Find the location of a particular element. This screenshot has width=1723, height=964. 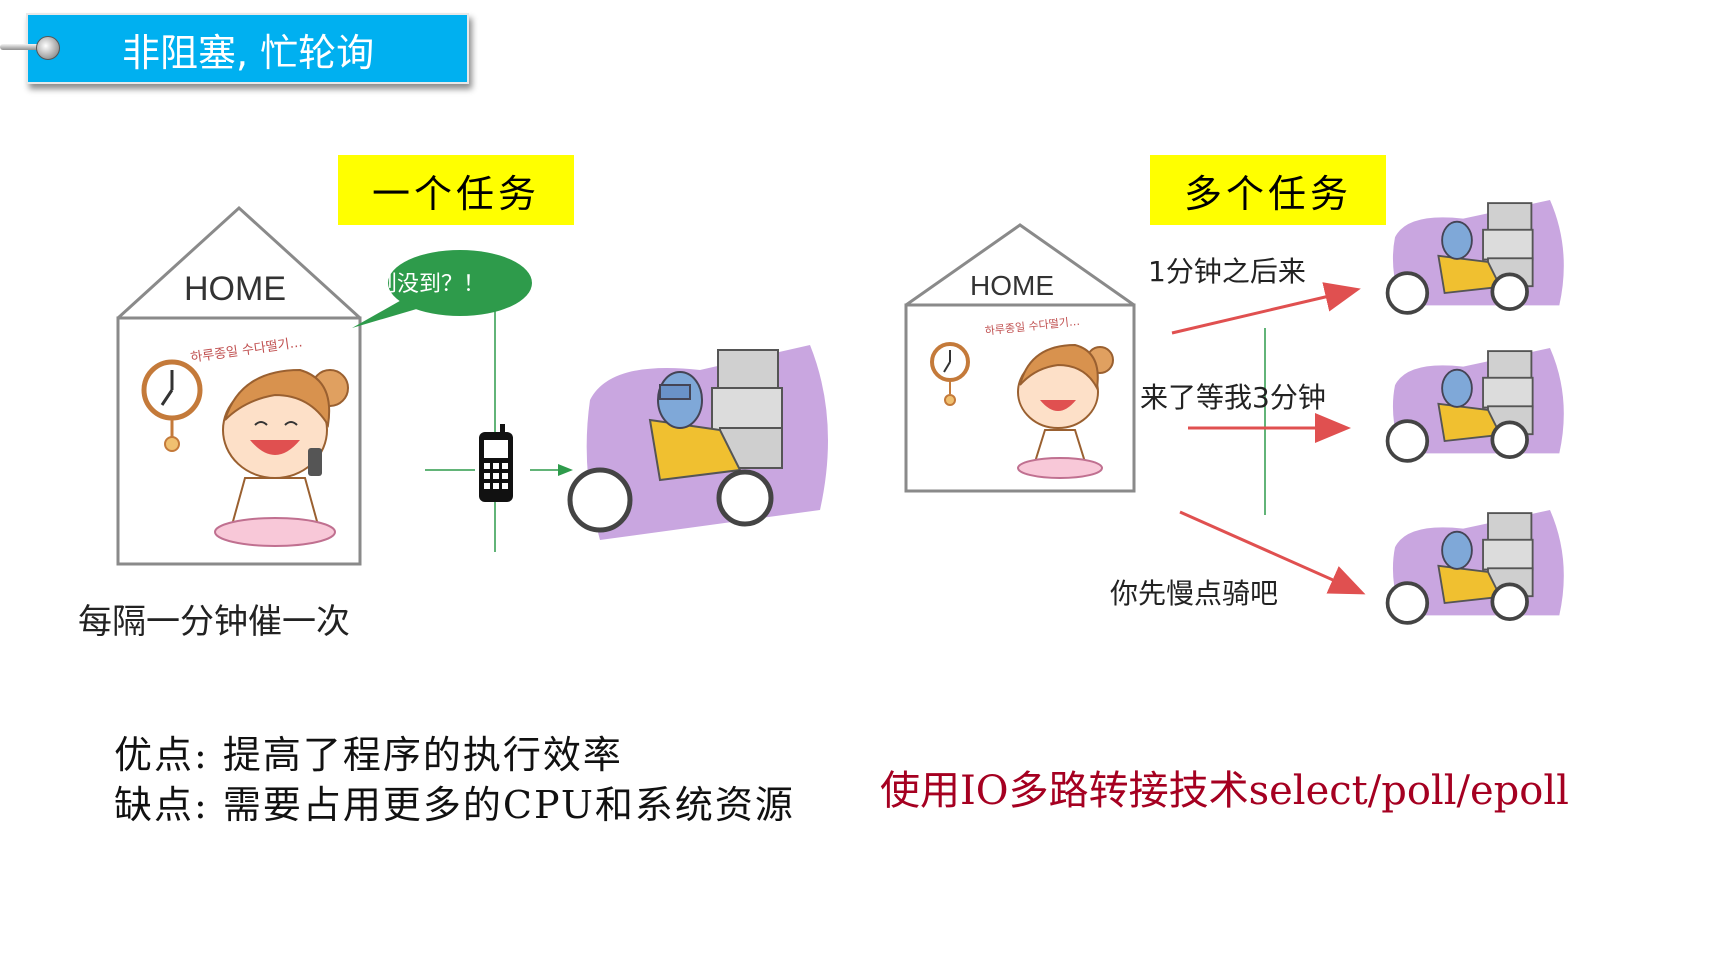

pros-text: 优点: 提高了程序的执行效率 is located at coordinates (368, 755).